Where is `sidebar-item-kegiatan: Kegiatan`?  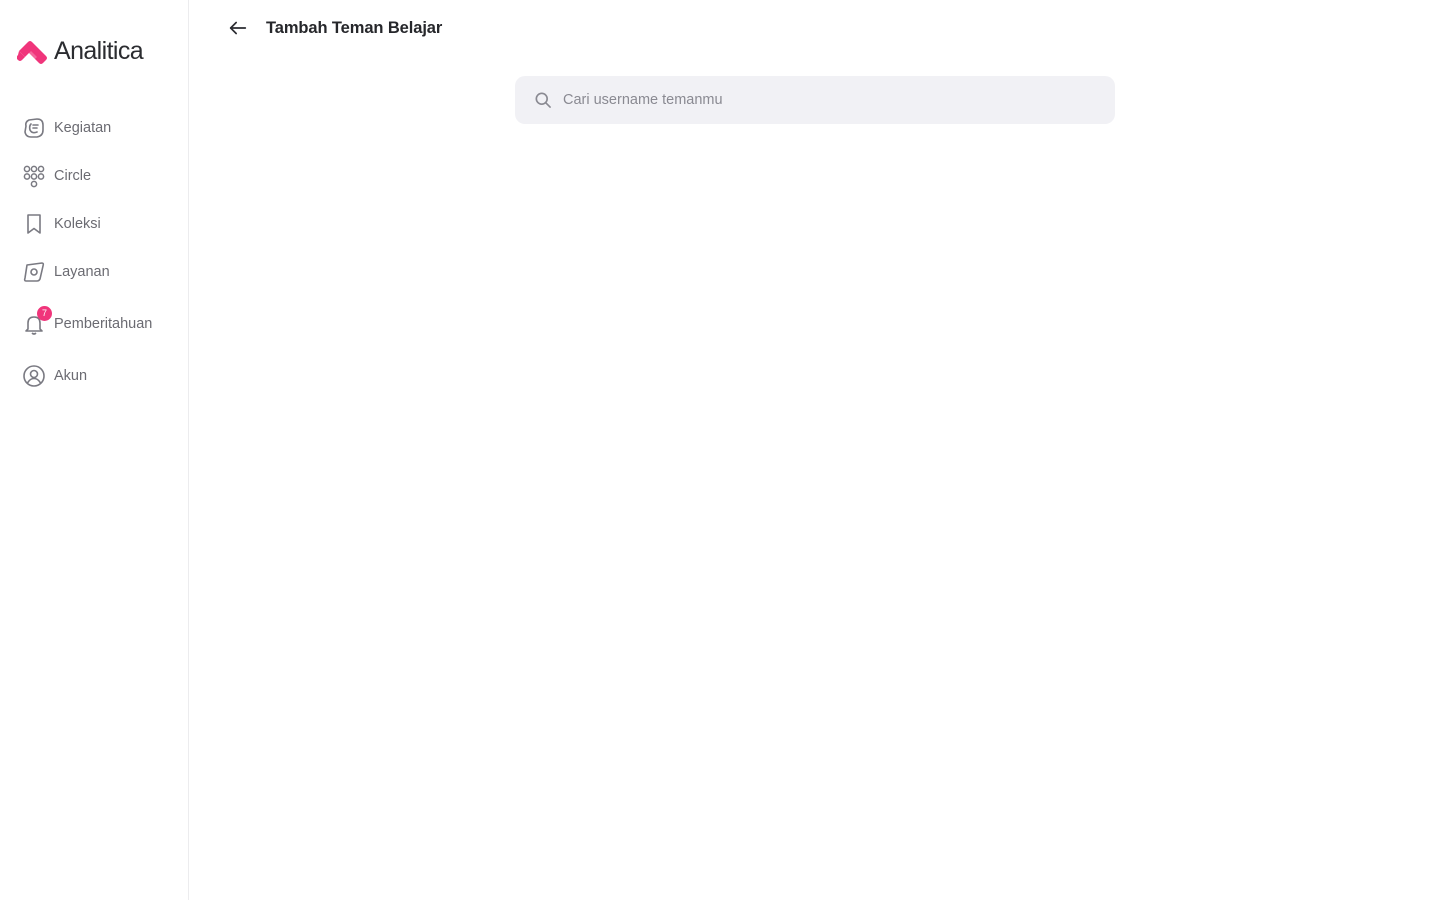
sidebar-item-kegiatan: Kegiatan is located at coordinates (66, 128).